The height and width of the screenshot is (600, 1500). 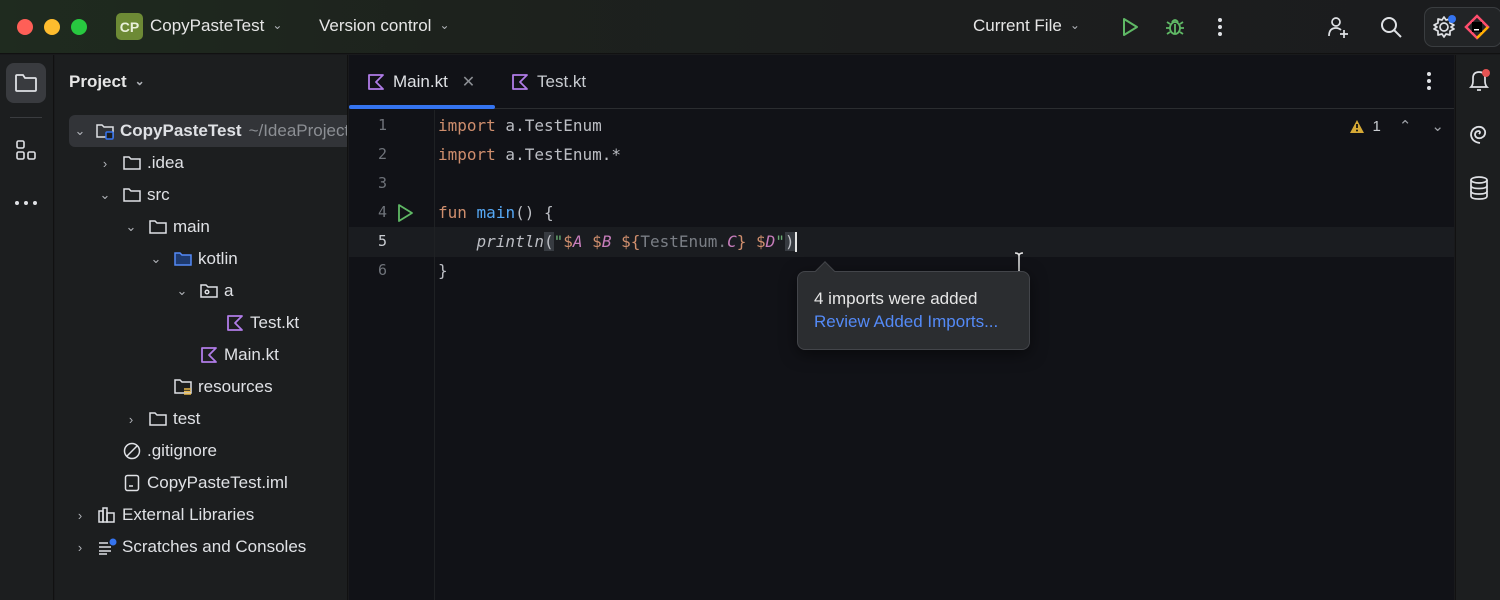 I want to click on more-vertical-icon, so click(x=1429, y=81).